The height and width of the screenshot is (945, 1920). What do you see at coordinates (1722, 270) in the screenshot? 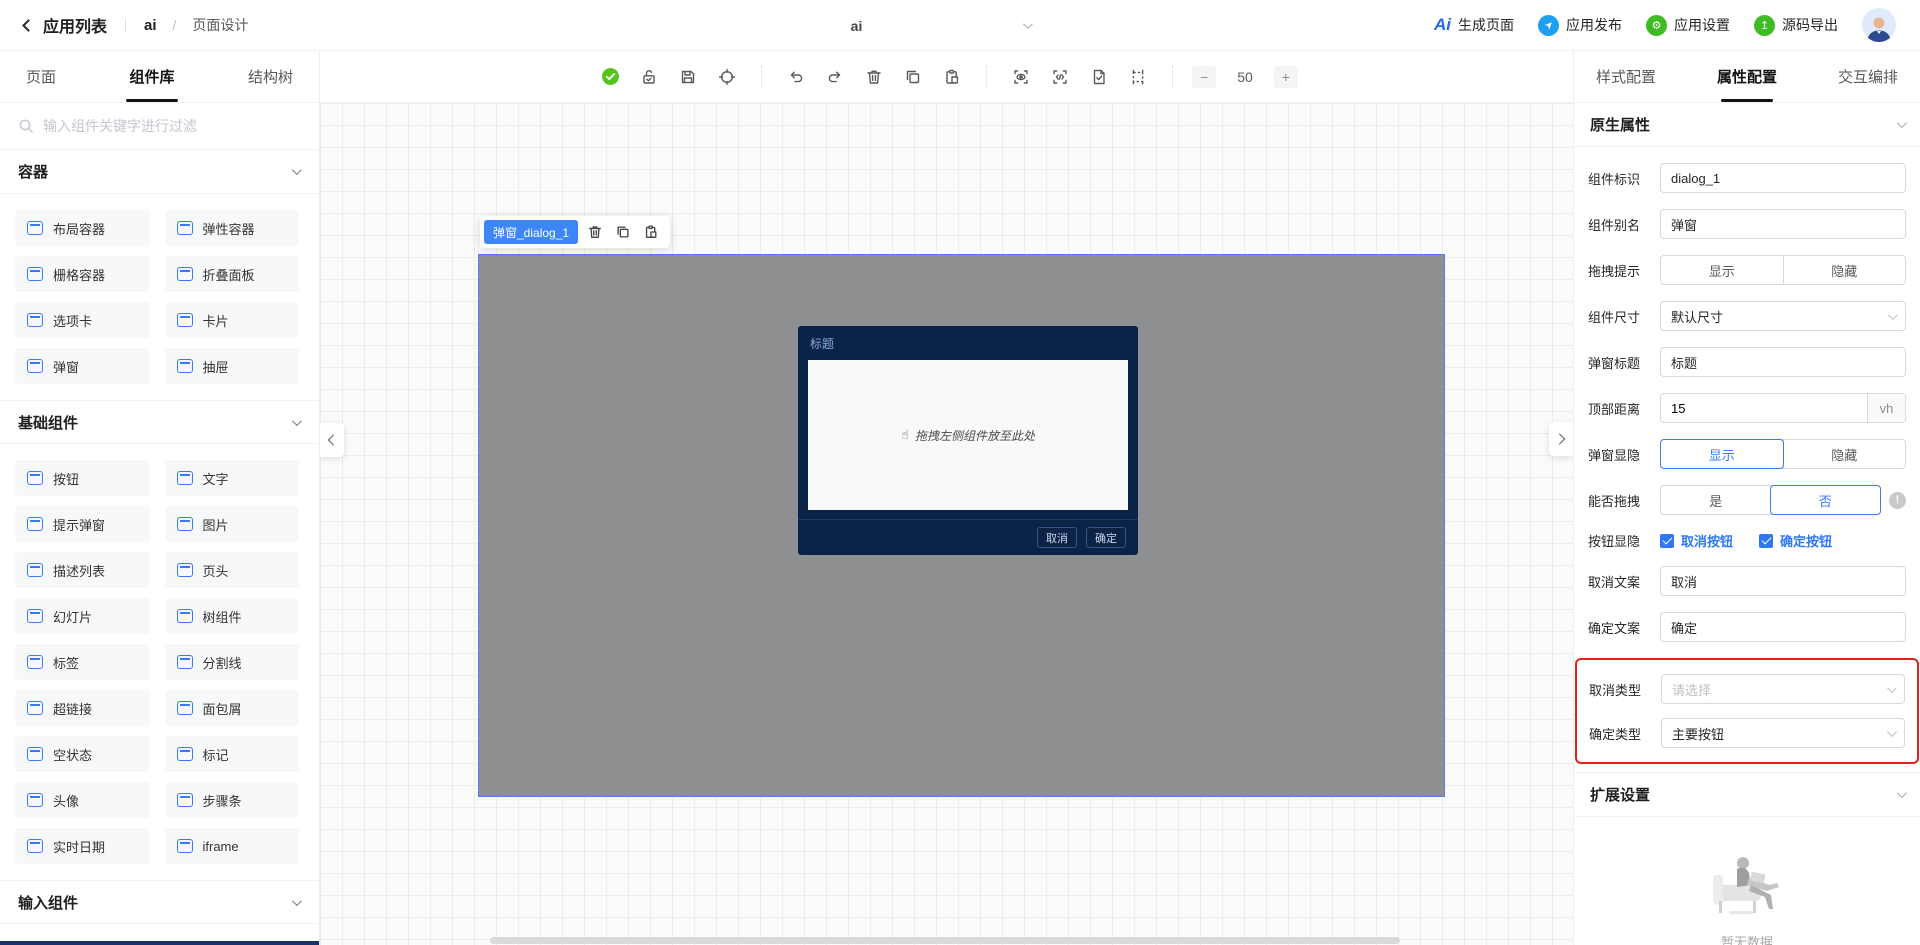
I see `drag-hint-show-option: 显示` at bounding box center [1722, 270].